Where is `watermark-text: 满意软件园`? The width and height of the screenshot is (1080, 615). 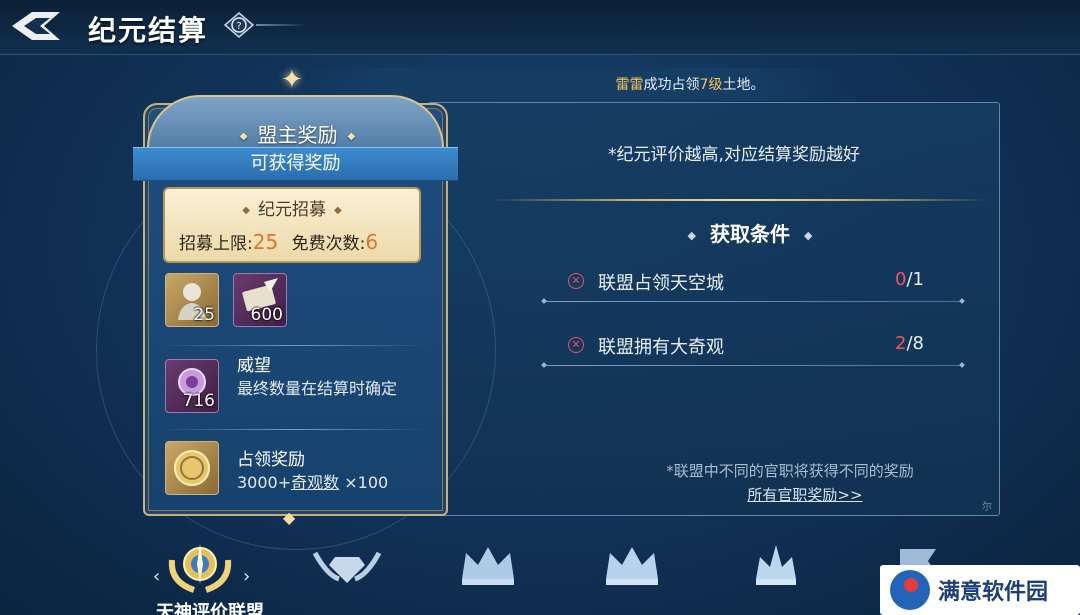
watermark-text: 满意软件园 is located at coordinates (993, 592).